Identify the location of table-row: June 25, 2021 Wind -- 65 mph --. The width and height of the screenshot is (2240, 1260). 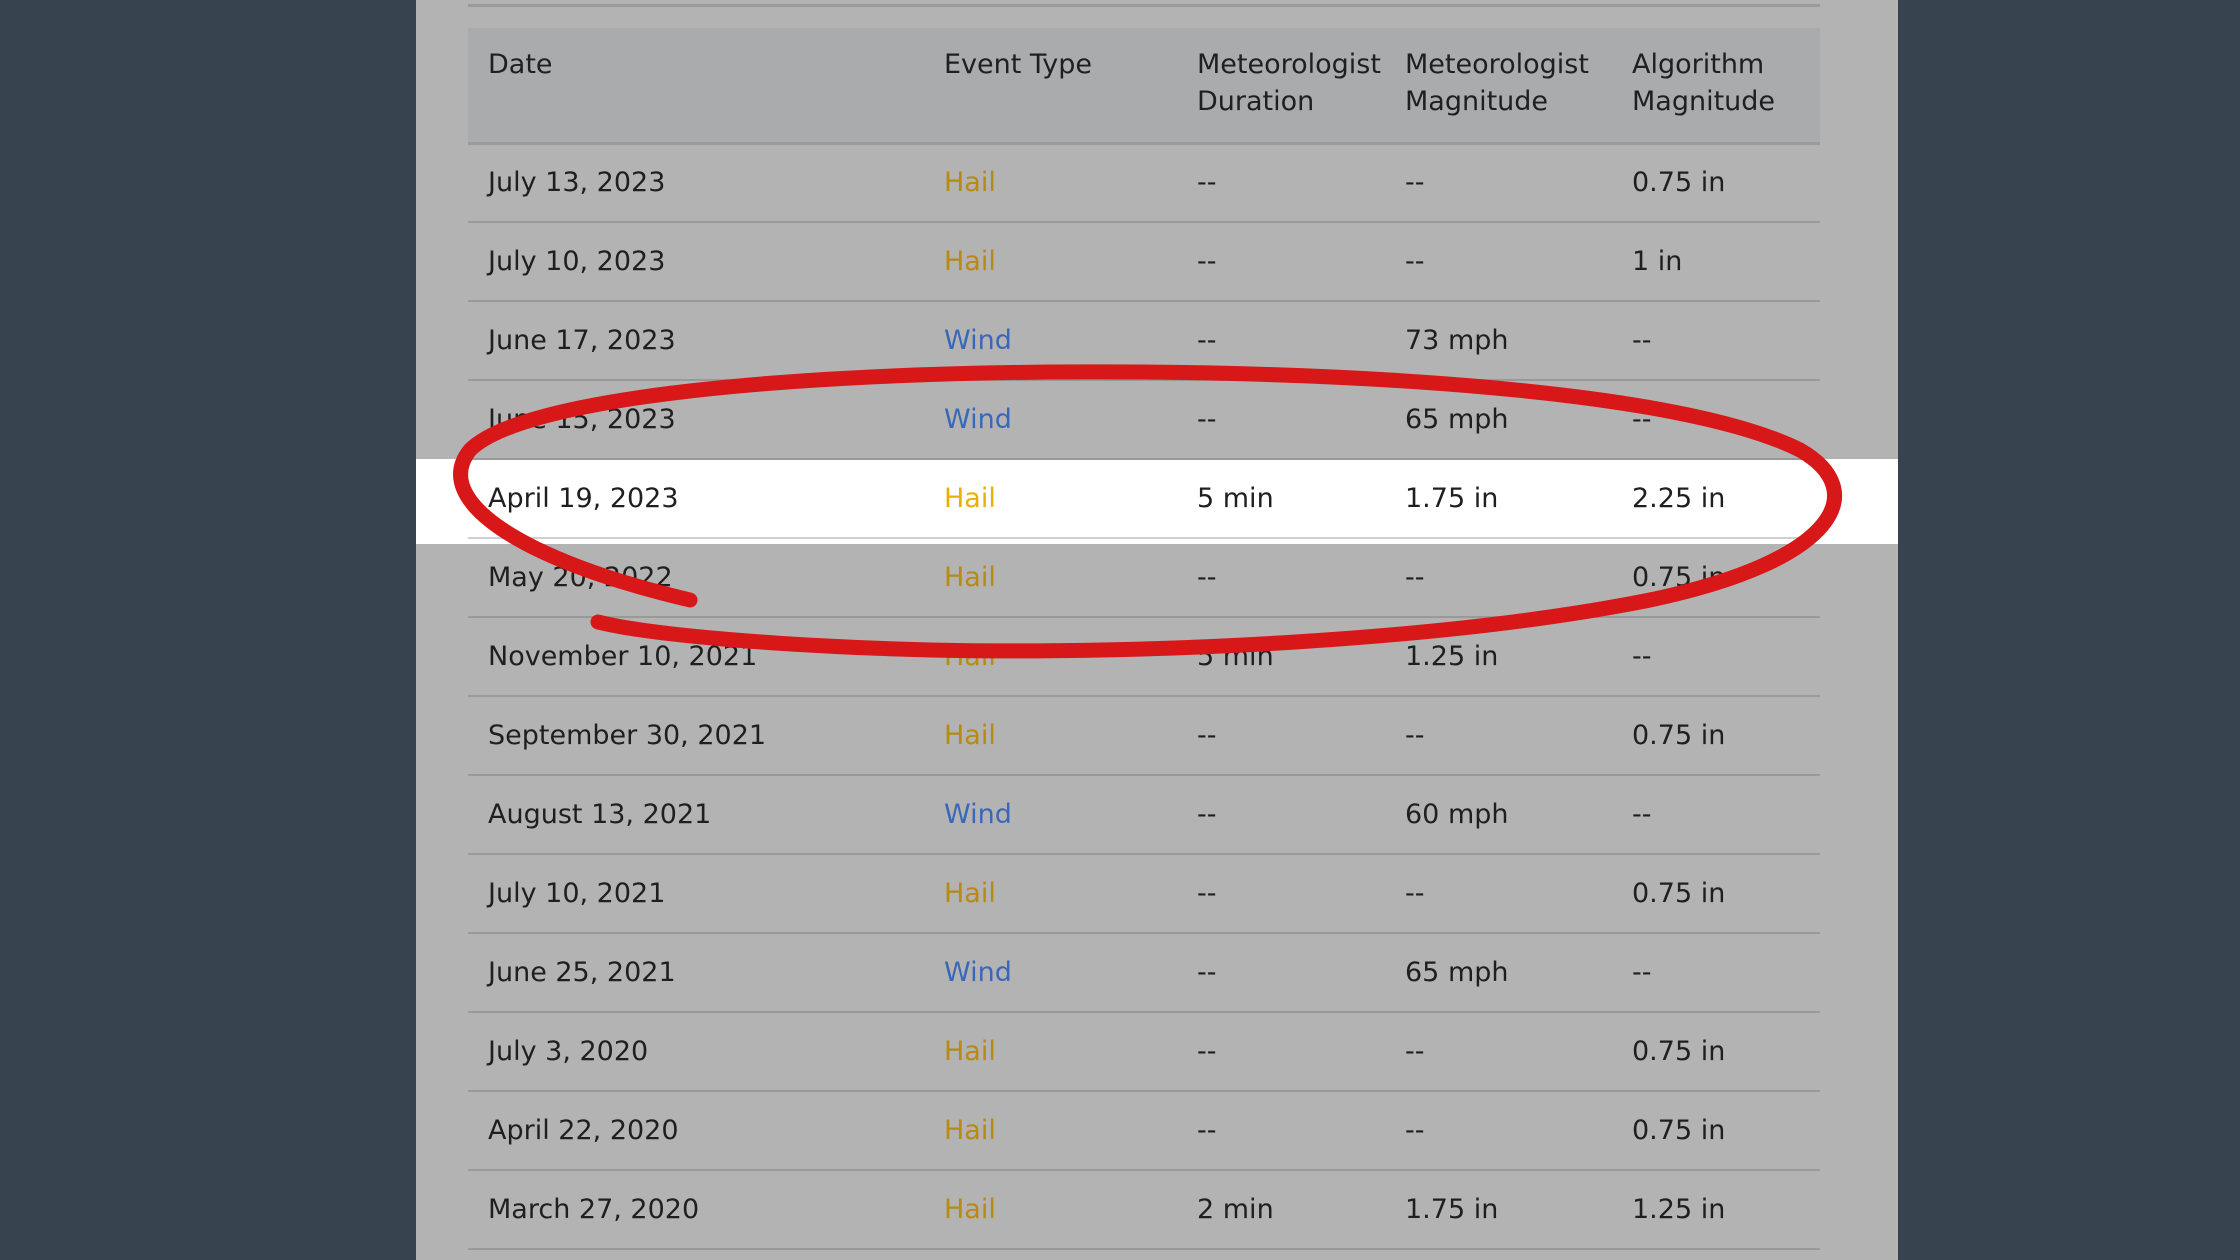
(1144, 973).